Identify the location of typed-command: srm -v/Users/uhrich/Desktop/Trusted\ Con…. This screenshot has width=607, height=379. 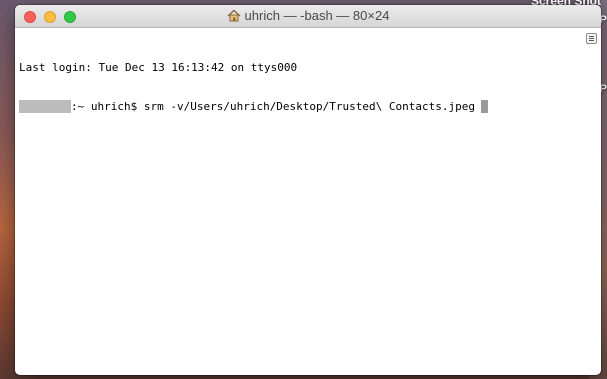
(309, 106).